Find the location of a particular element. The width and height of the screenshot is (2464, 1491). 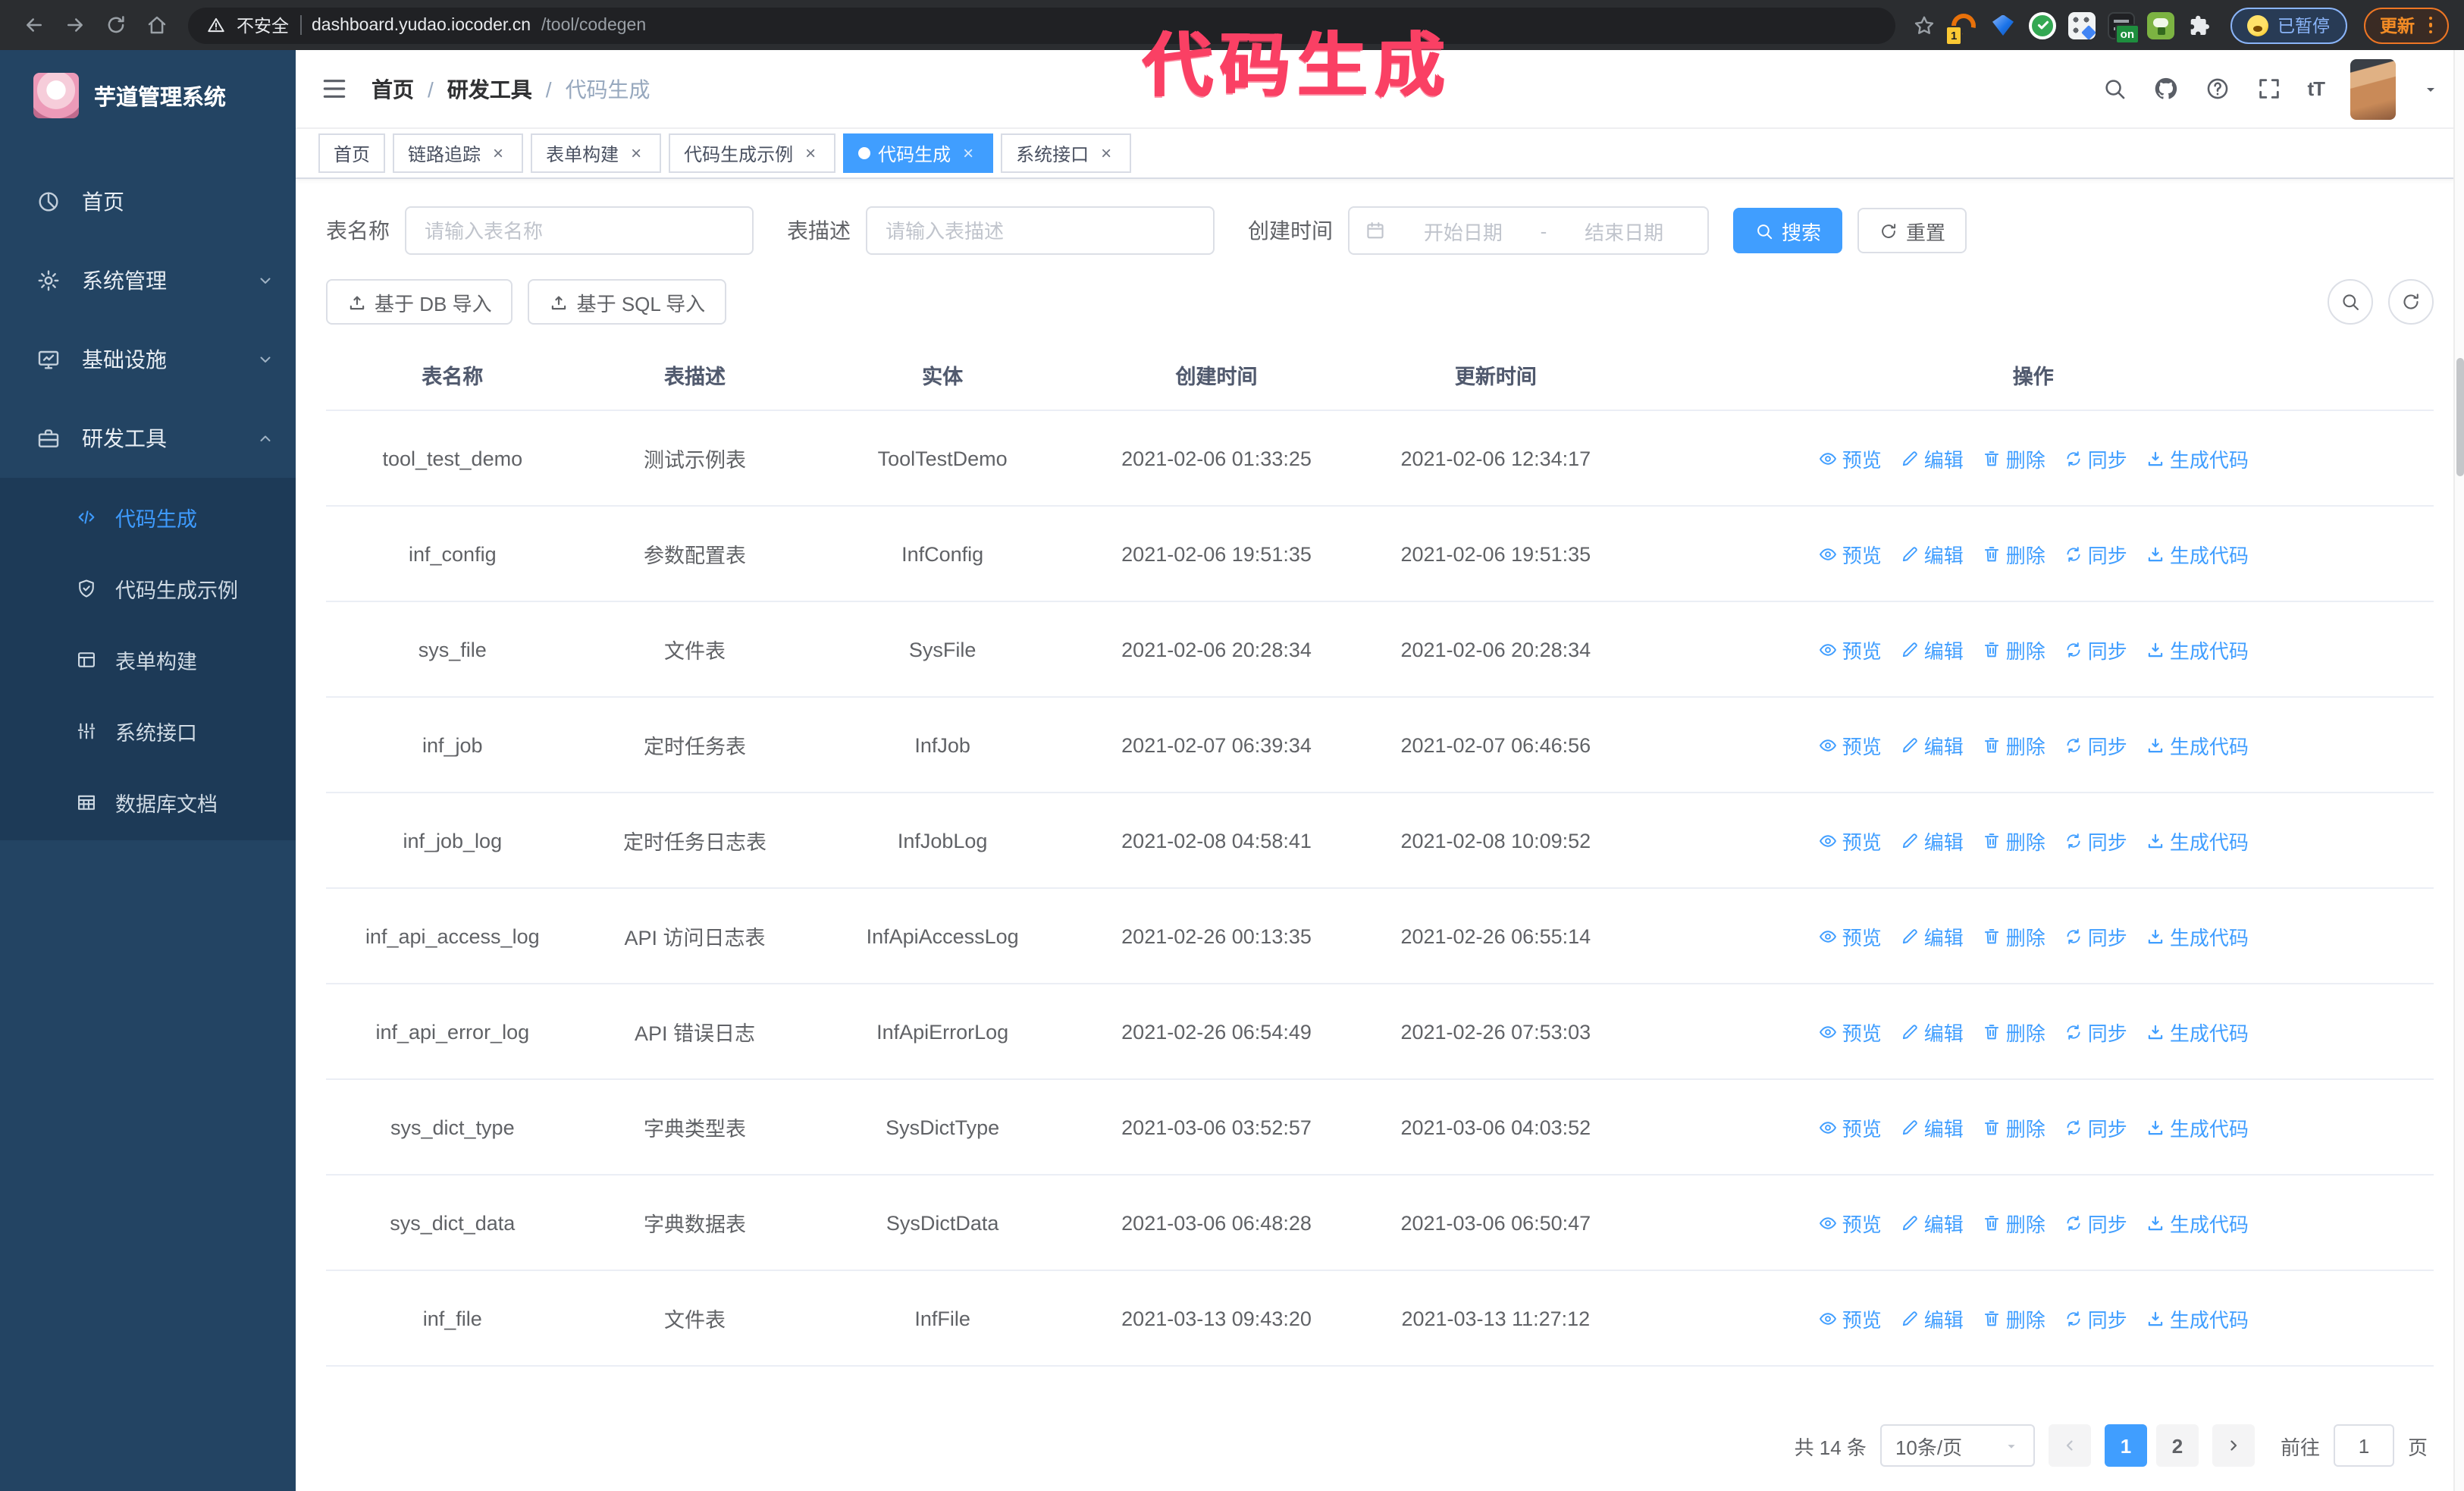

sidebar-item-codegen-example: 代码生成示例 is located at coordinates (148, 587).